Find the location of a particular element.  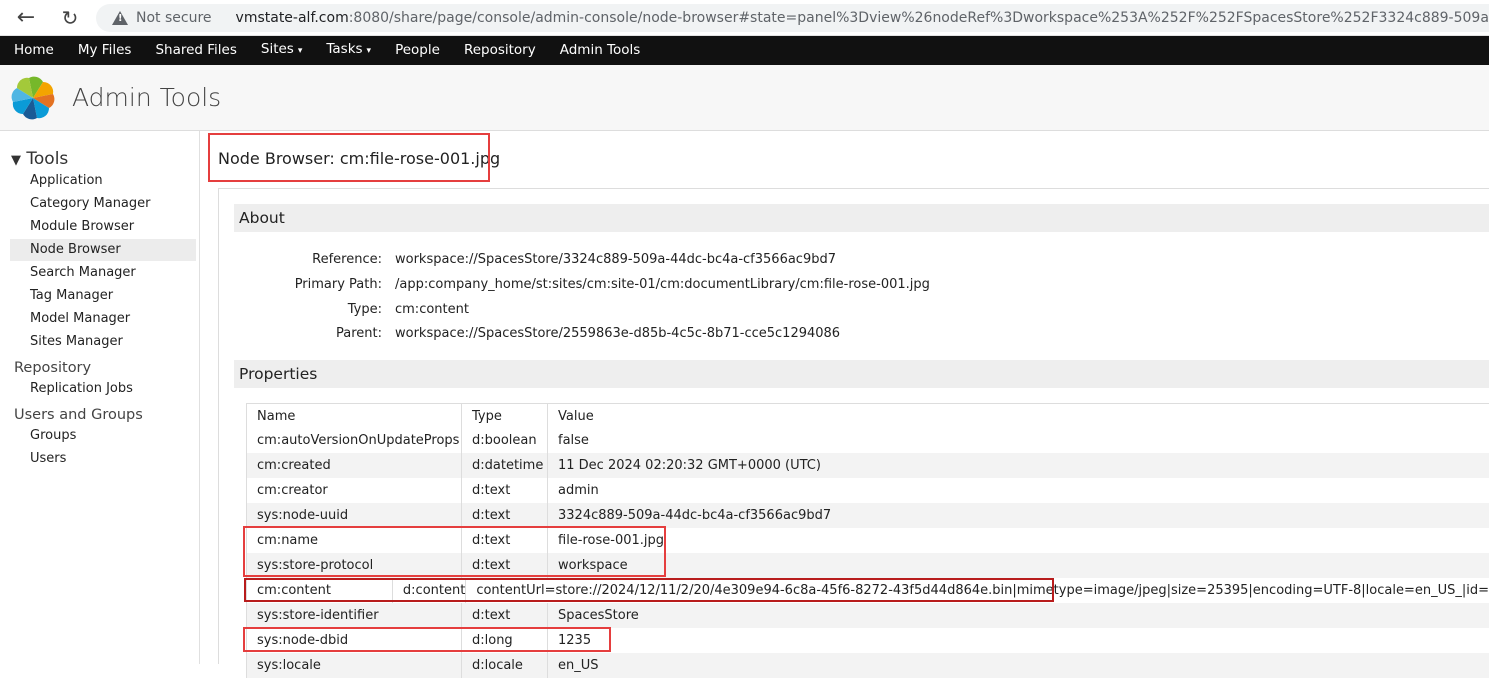

table-row: cm:creator d:text admin is located at coordinates (868, 490).